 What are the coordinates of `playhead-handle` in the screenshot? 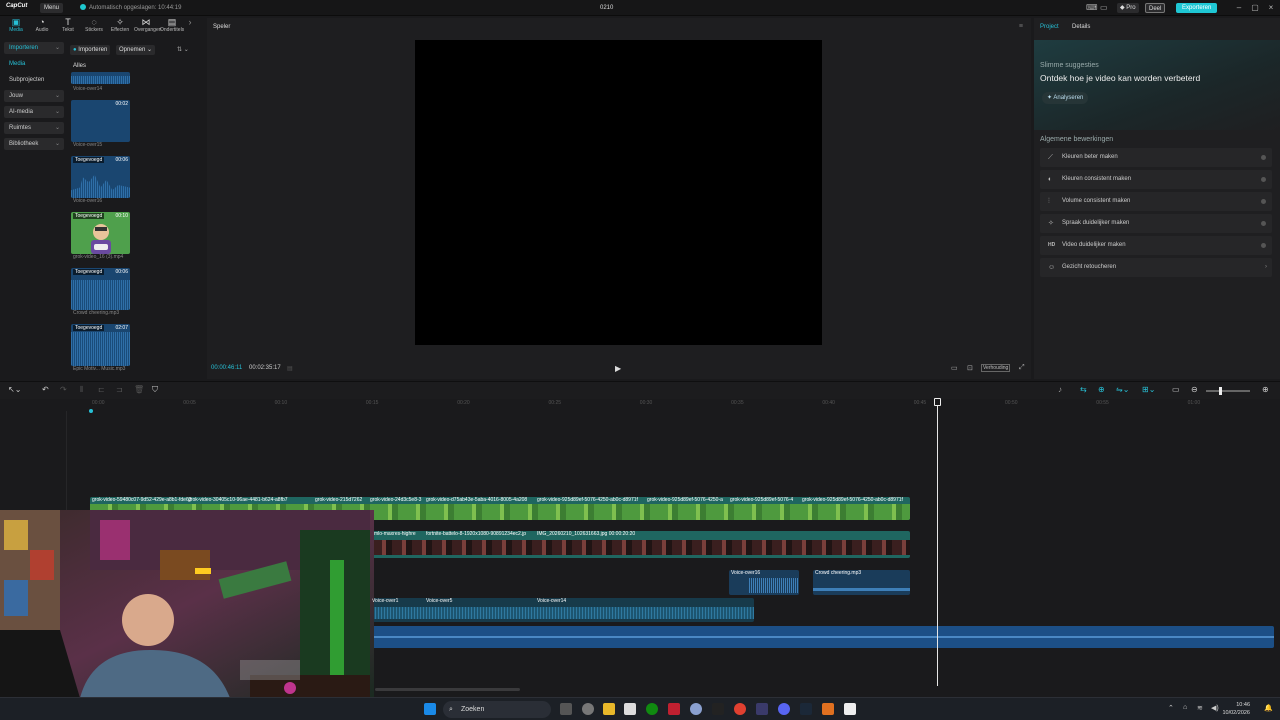 It's located at (937, 402).